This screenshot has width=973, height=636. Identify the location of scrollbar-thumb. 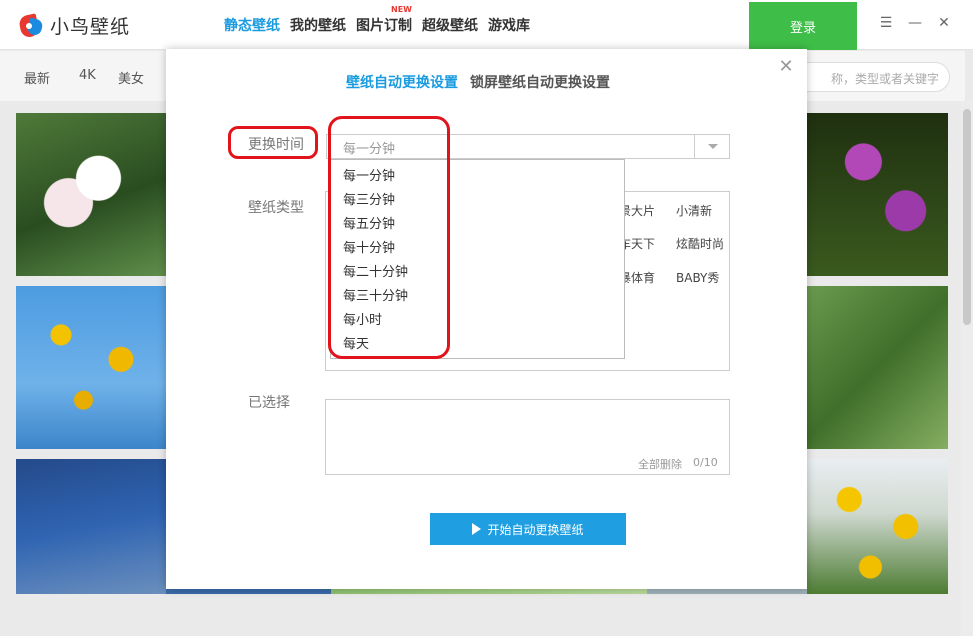
(967, 217).